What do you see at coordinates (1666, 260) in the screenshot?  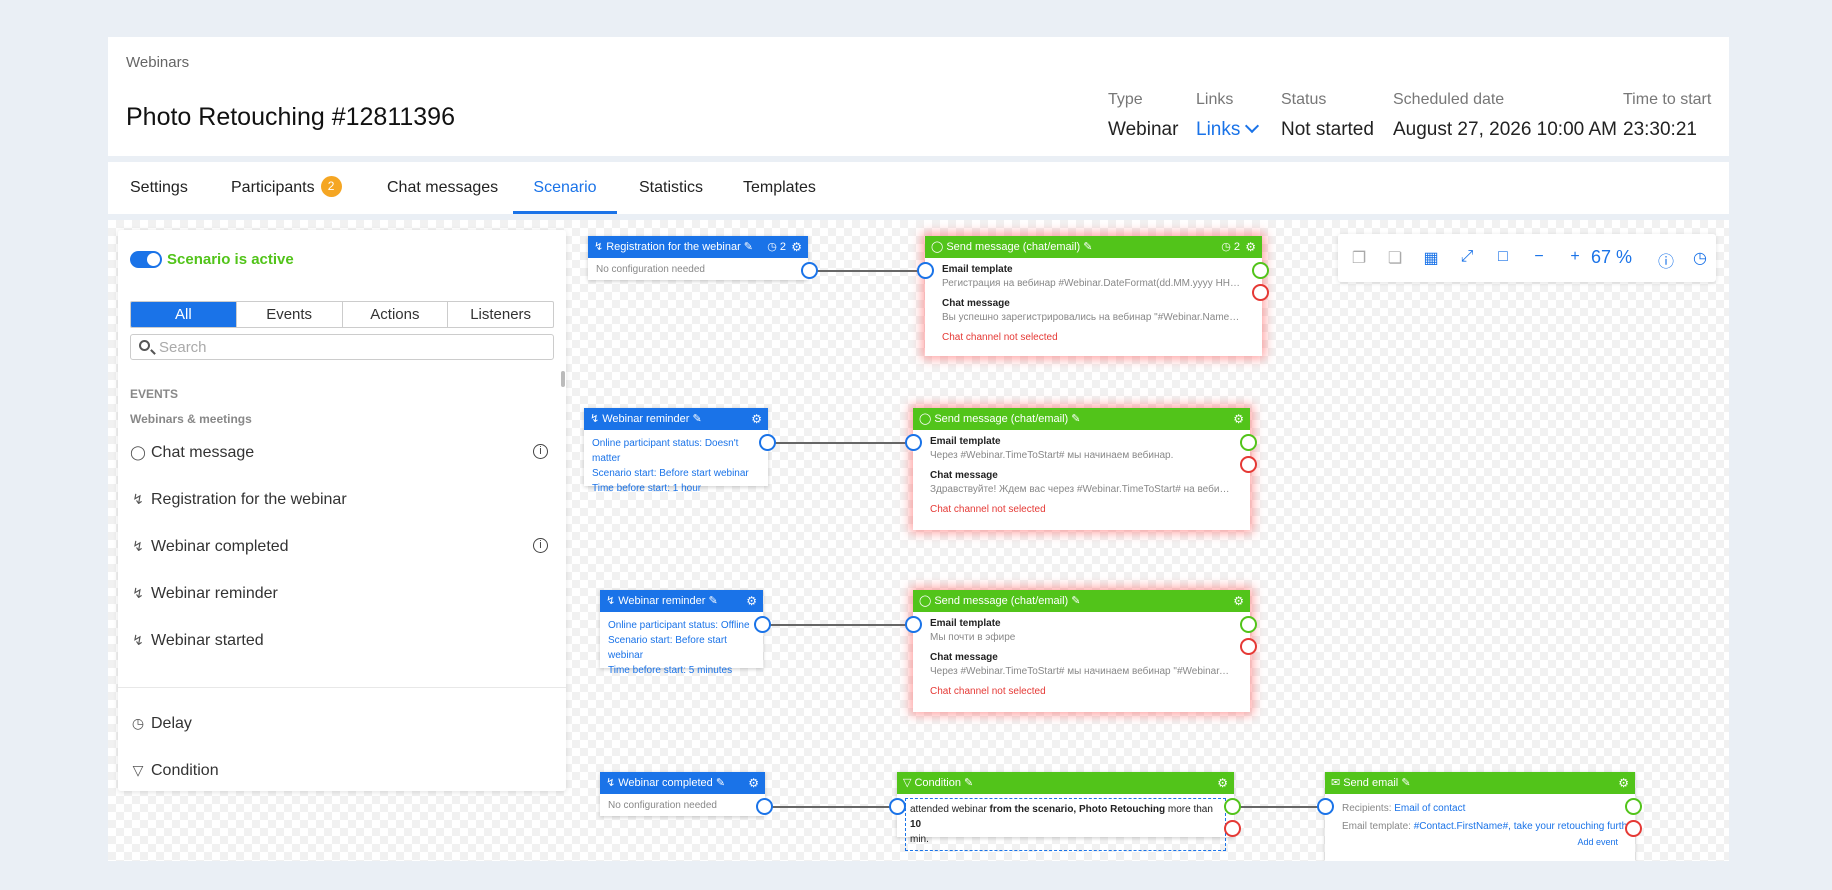 I see `help-icon: ⓘ` at bounding box center [1666, 260].